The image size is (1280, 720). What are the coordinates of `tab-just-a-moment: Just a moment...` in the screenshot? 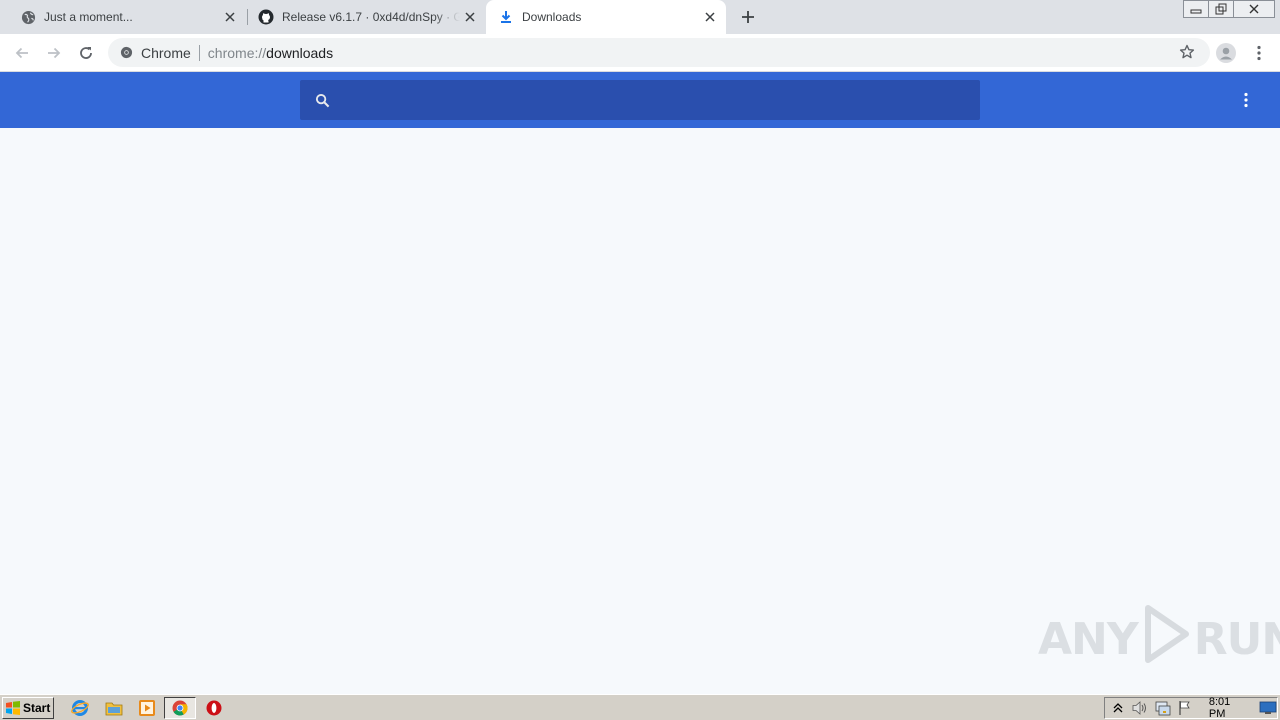 It's located at (123, 17).